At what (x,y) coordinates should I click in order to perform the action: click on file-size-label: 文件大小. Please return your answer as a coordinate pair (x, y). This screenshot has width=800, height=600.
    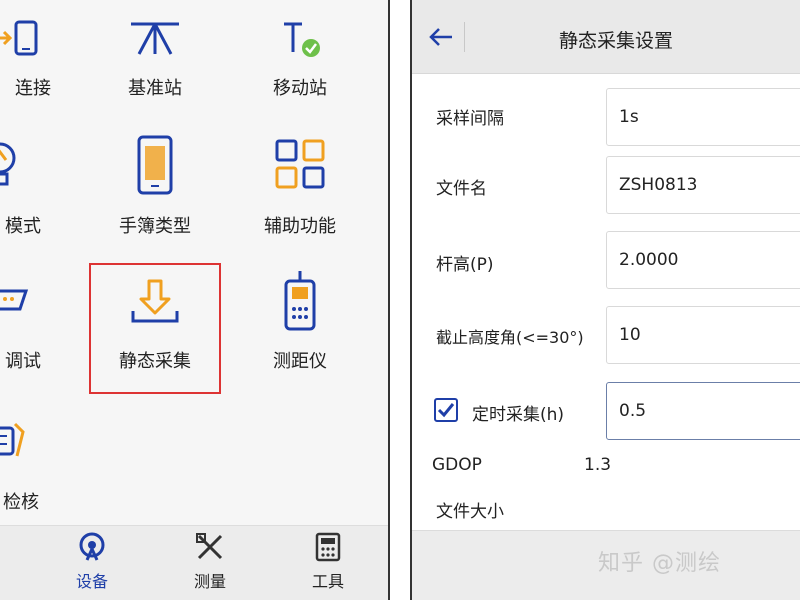
    Looking at the image, I should click on (470, 512).